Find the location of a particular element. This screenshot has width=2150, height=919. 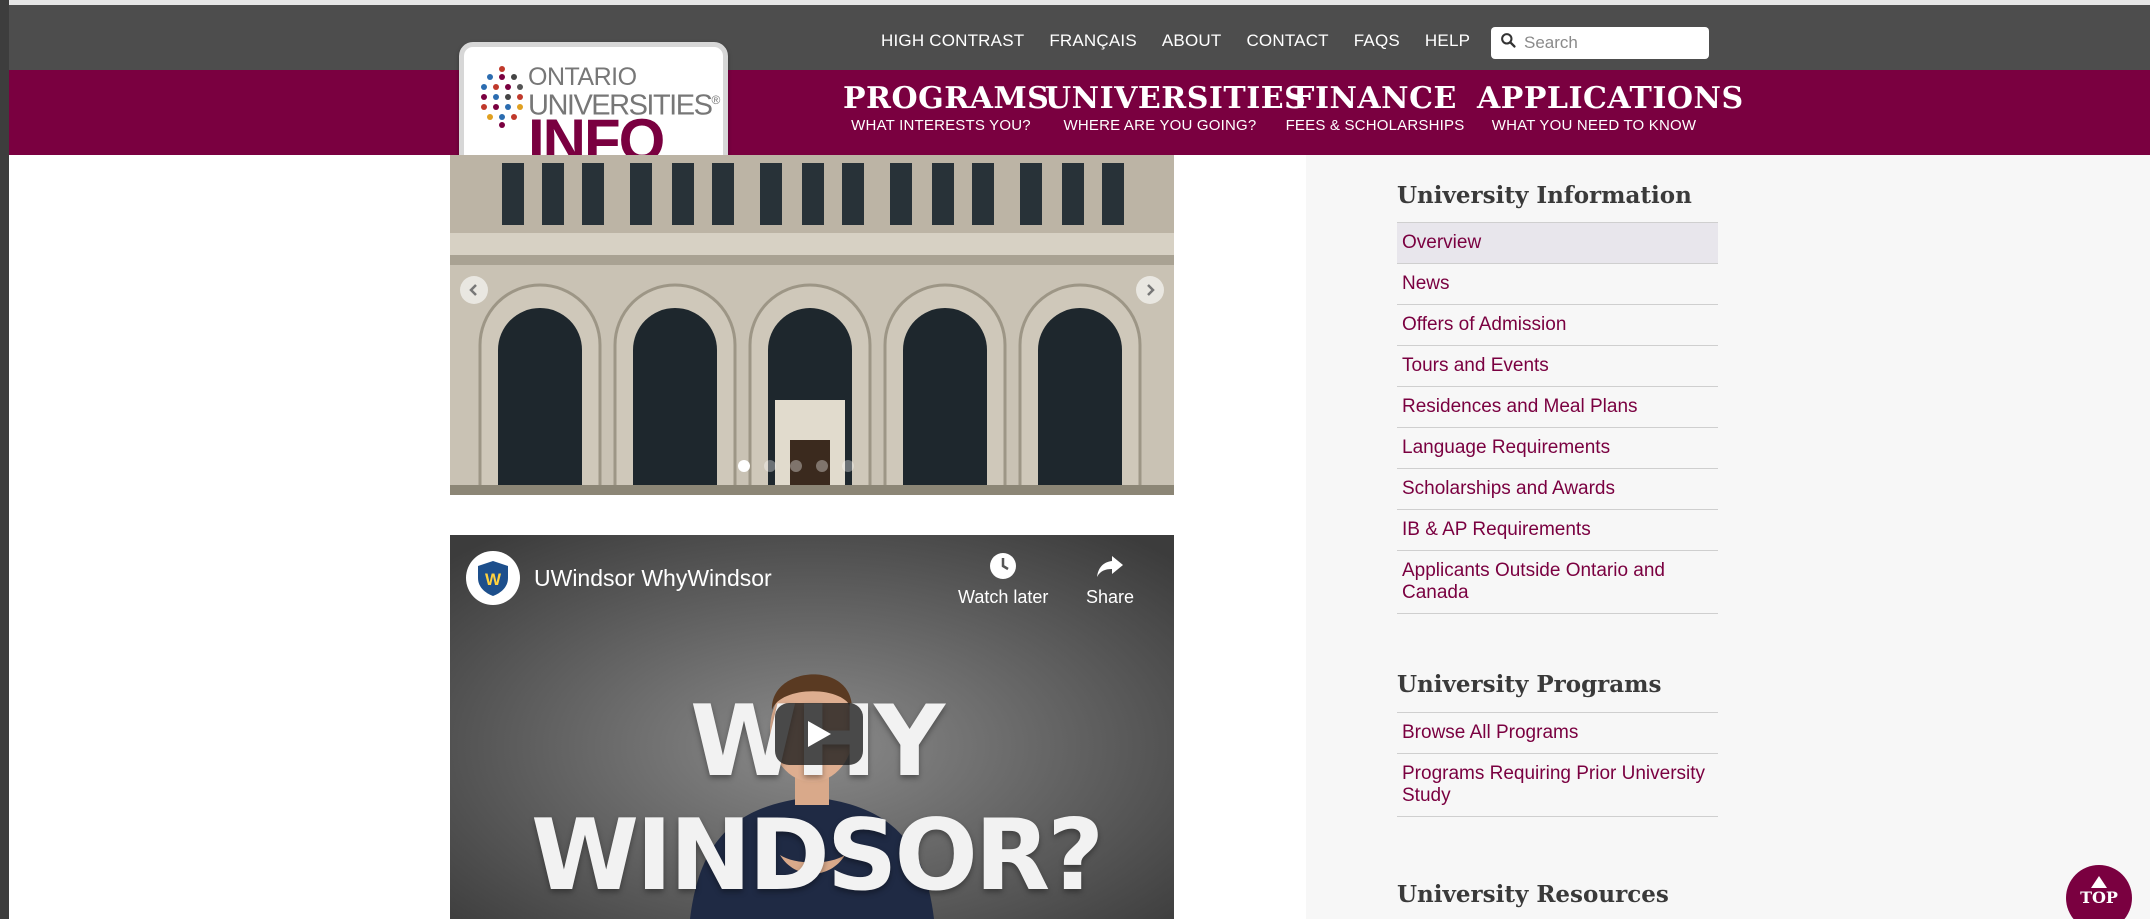

share-icon is located at coordinates (1110, 566).